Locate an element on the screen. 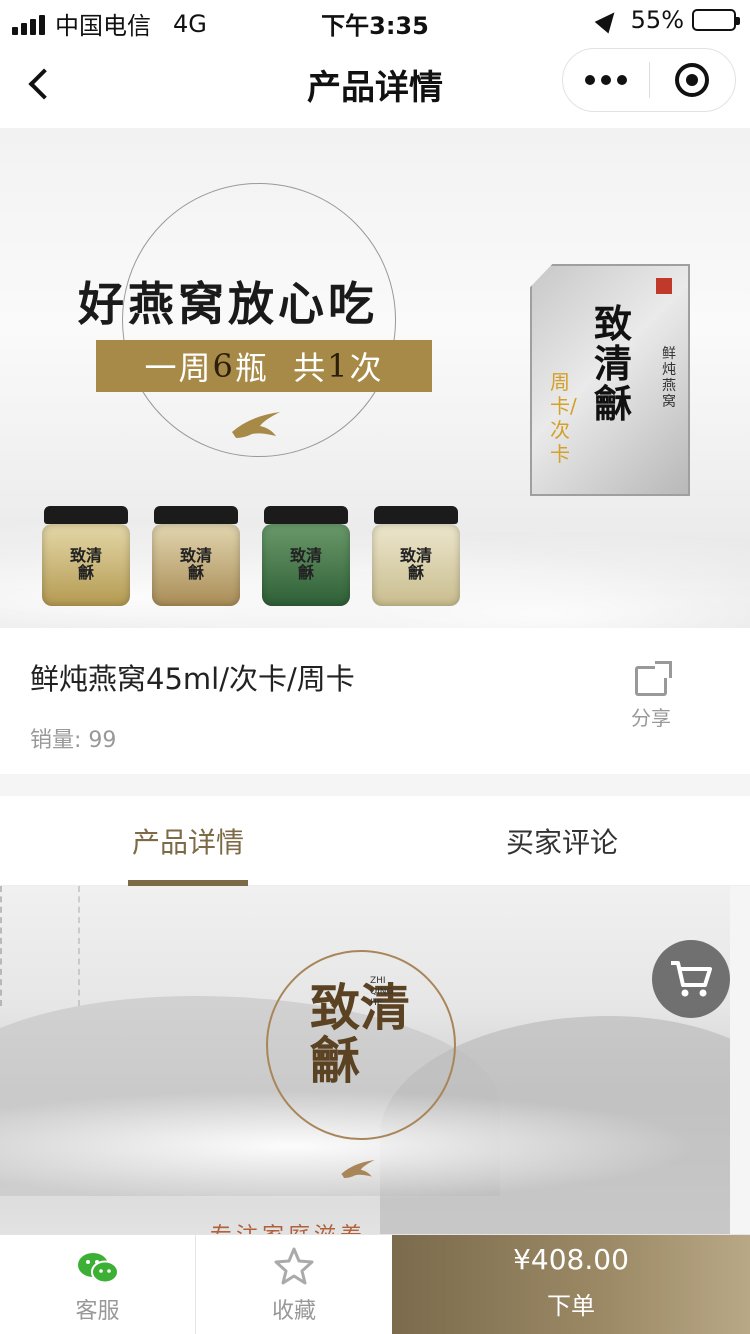 The width and height of the screenshot is (750, 1334). sales-value: 99 is located at coordinates (102, 740).